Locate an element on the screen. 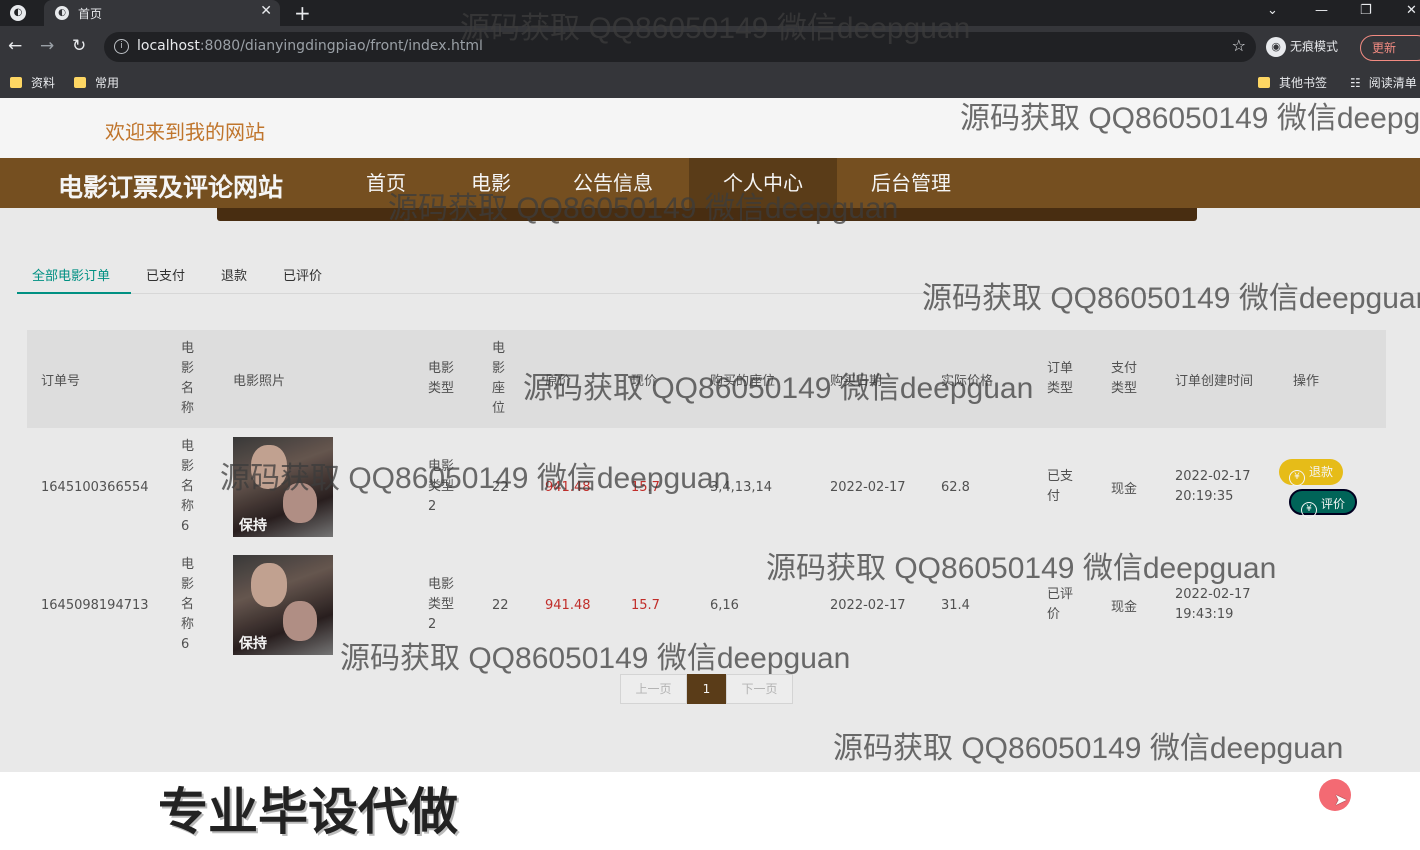  tab-title: 首页 is located at coordinates (90, 14).